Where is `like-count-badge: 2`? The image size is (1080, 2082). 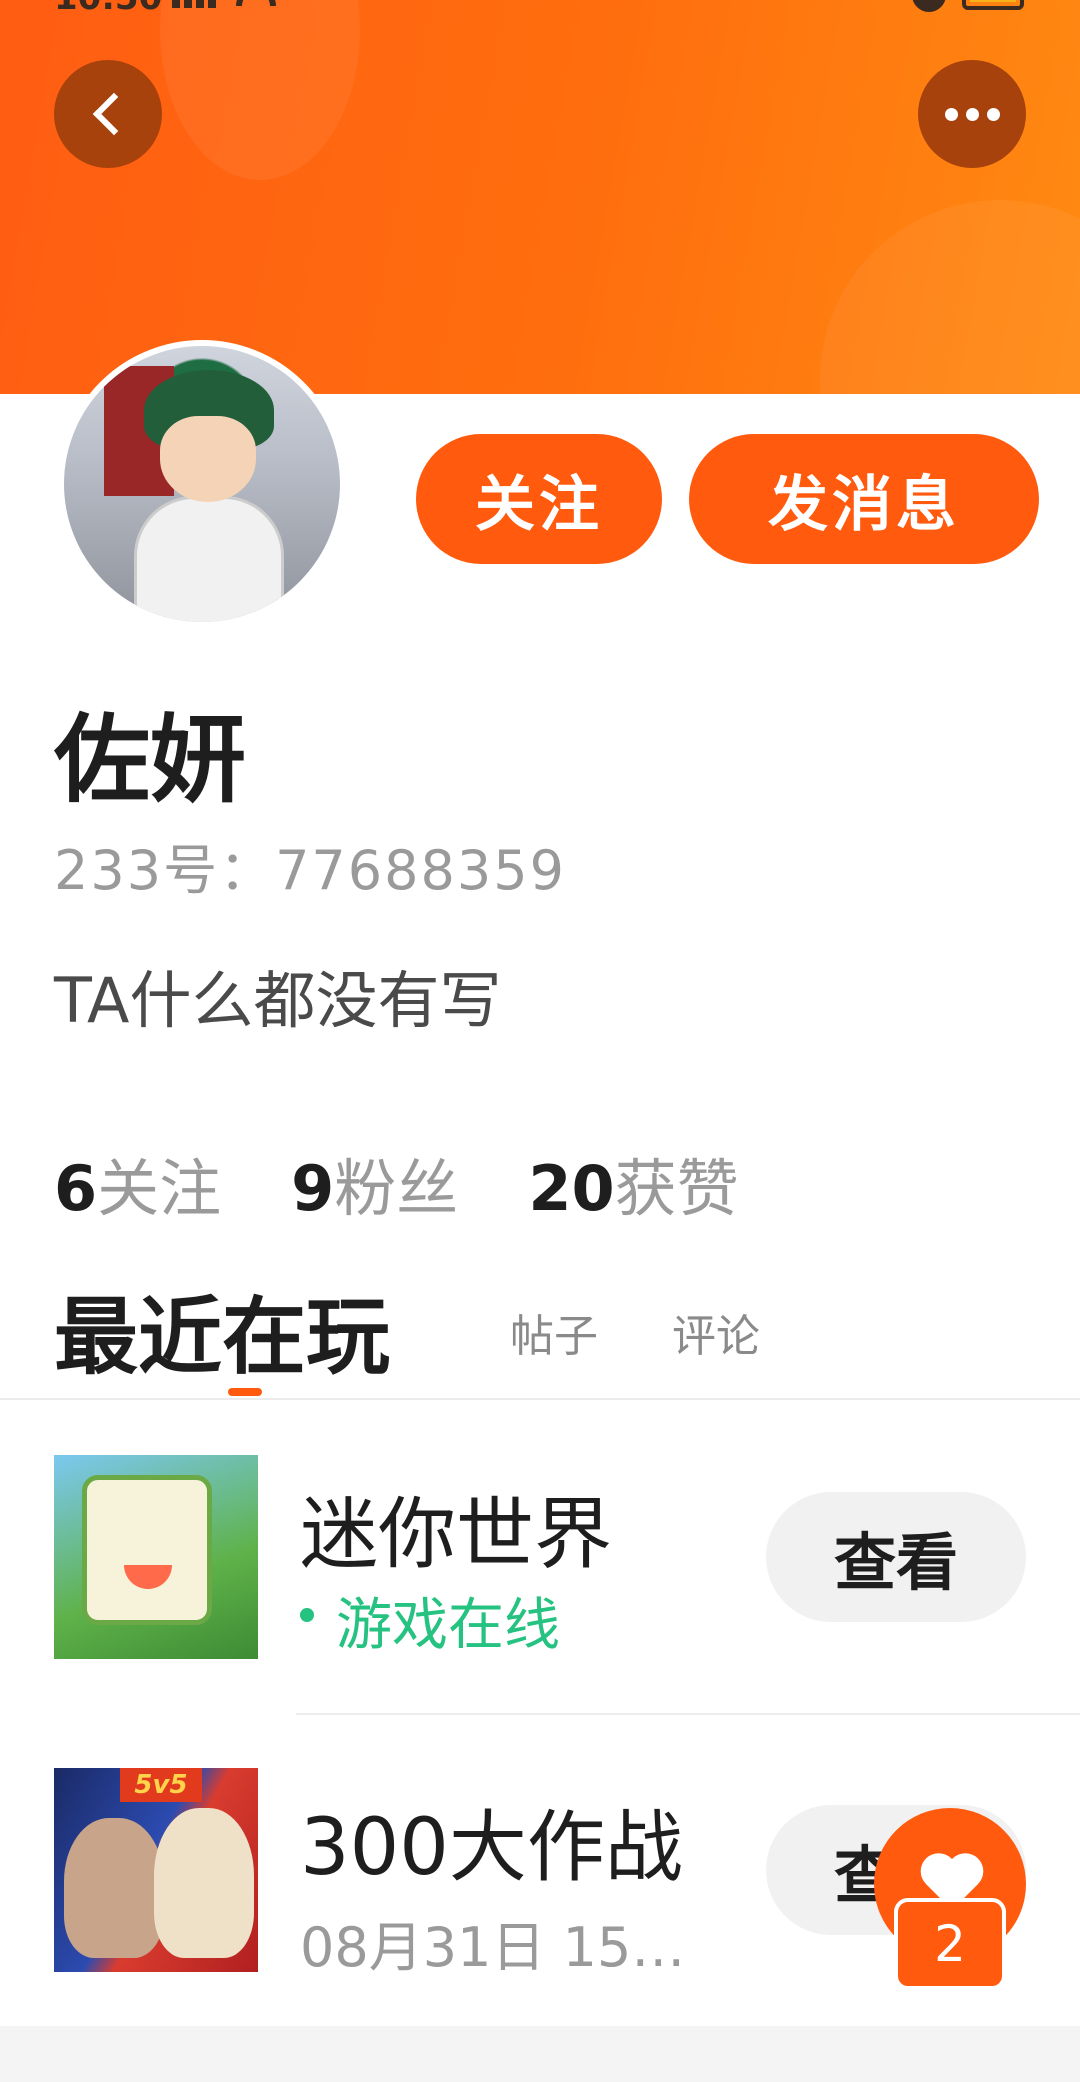 like-count-badge: 2 is located at coordinates (950, 1944).